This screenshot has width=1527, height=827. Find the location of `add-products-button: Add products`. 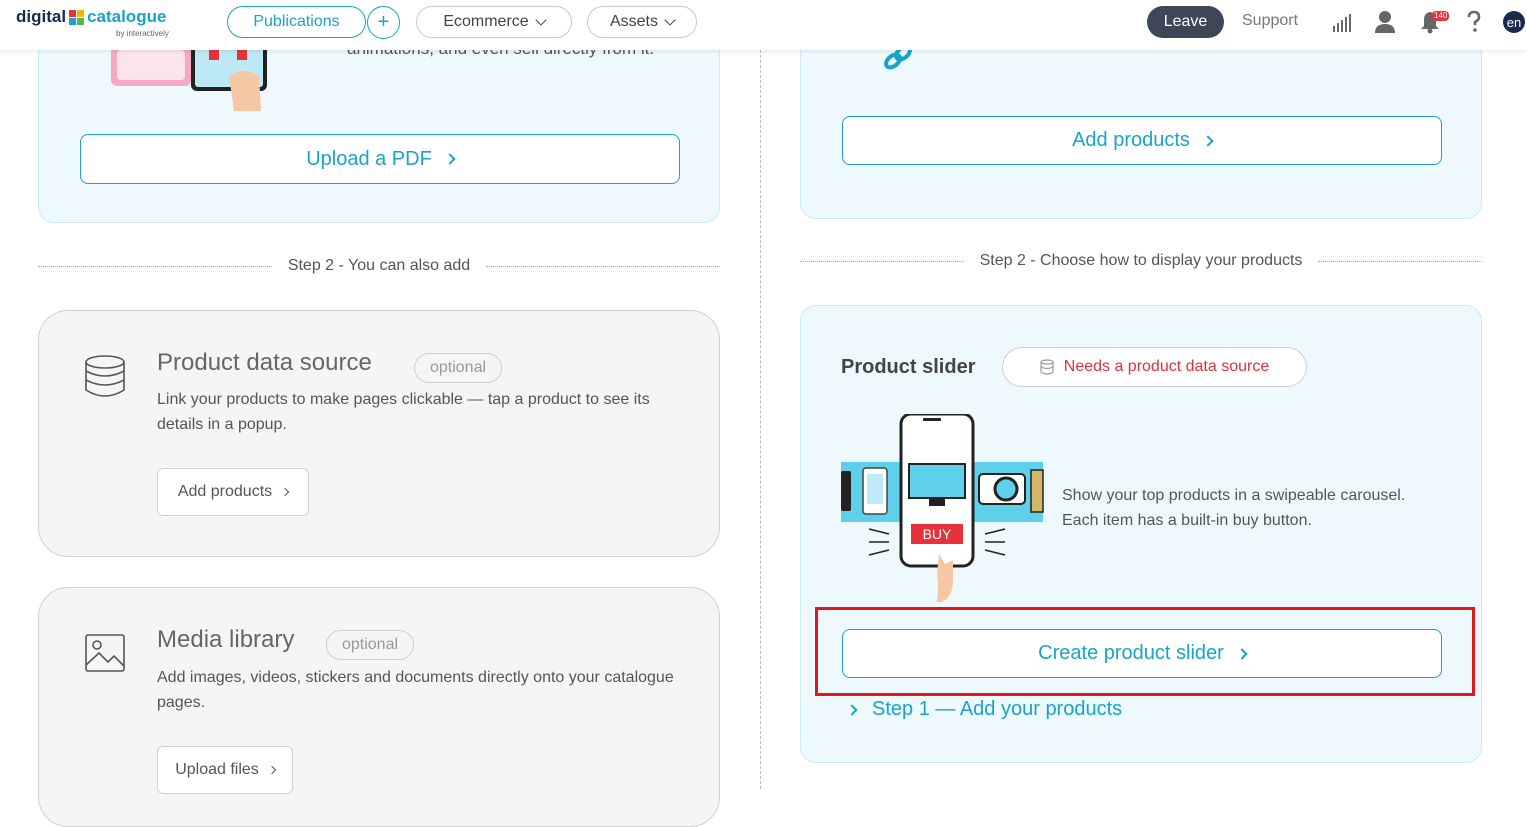

add-products-button: Add products is located at coordinates (233, 492).